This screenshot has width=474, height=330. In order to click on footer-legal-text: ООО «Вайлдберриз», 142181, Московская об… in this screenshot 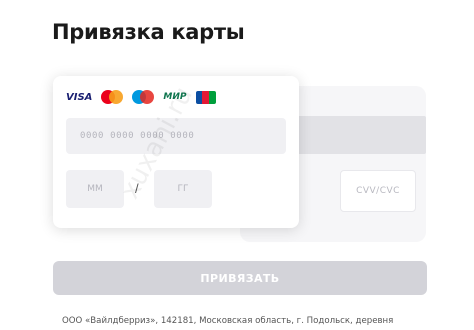, I will do `click(228, 321)`.